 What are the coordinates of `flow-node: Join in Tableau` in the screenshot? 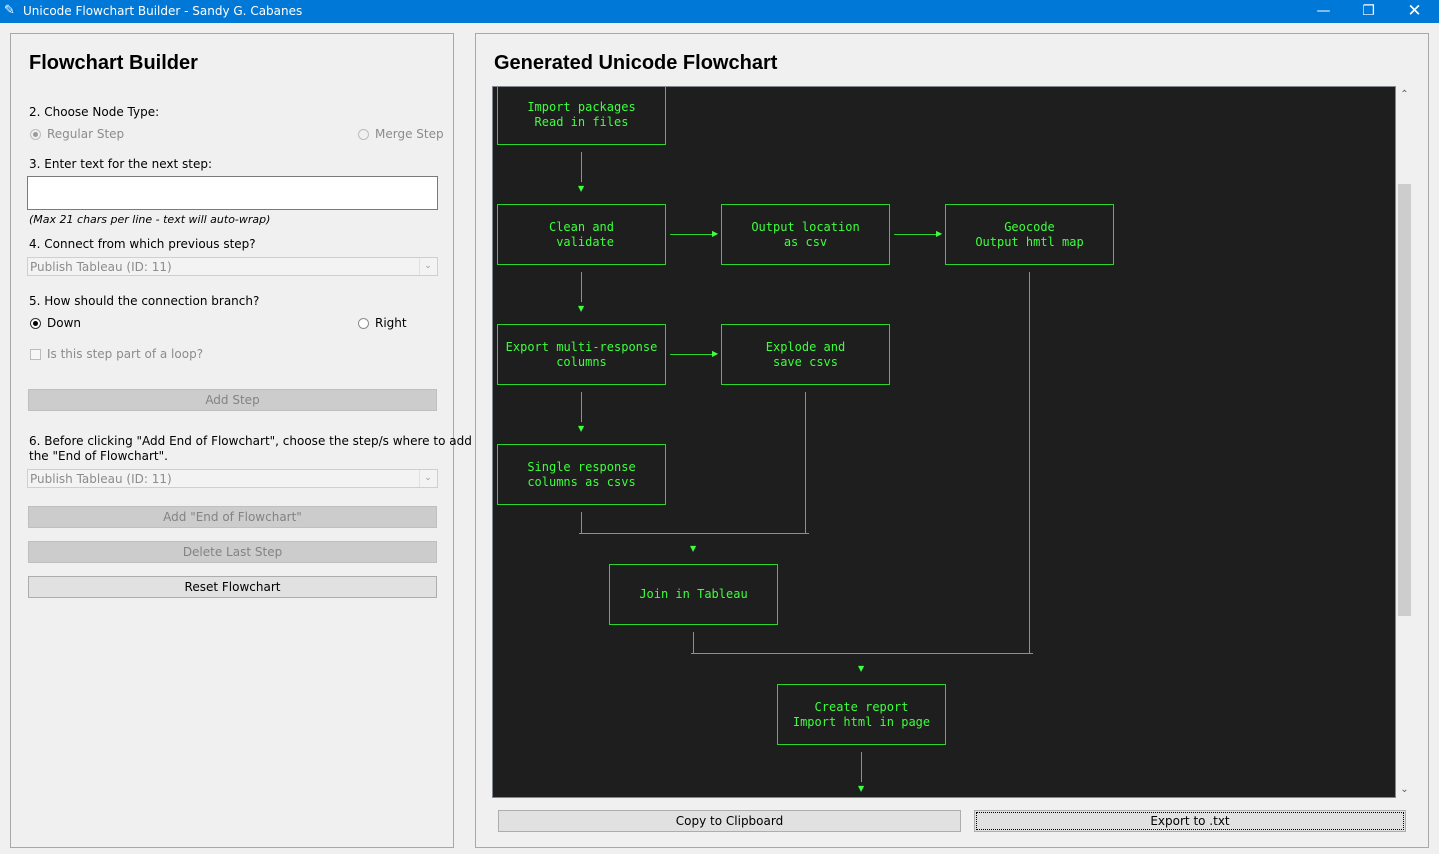 It's located at (693, 594).